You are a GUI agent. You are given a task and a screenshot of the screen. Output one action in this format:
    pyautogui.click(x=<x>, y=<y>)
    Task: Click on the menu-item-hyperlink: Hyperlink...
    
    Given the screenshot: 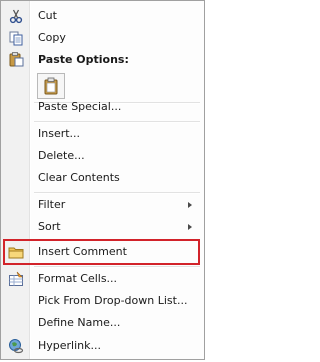 What is the action you would take?
    pyautogui.click(x=102, y=346)
    